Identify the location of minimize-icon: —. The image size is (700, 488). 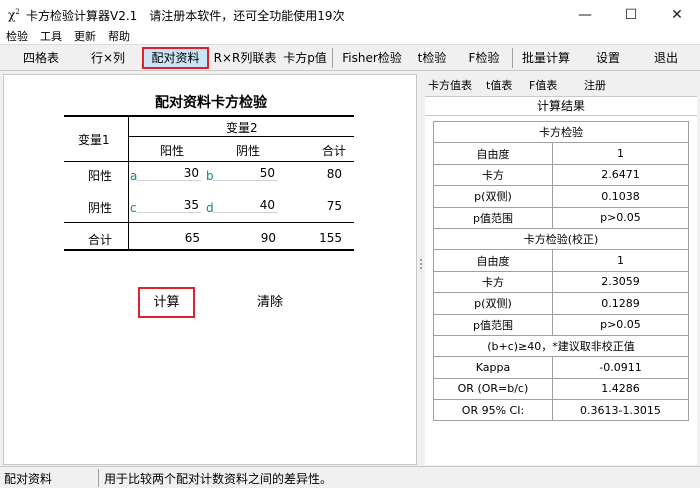
(585, 15).